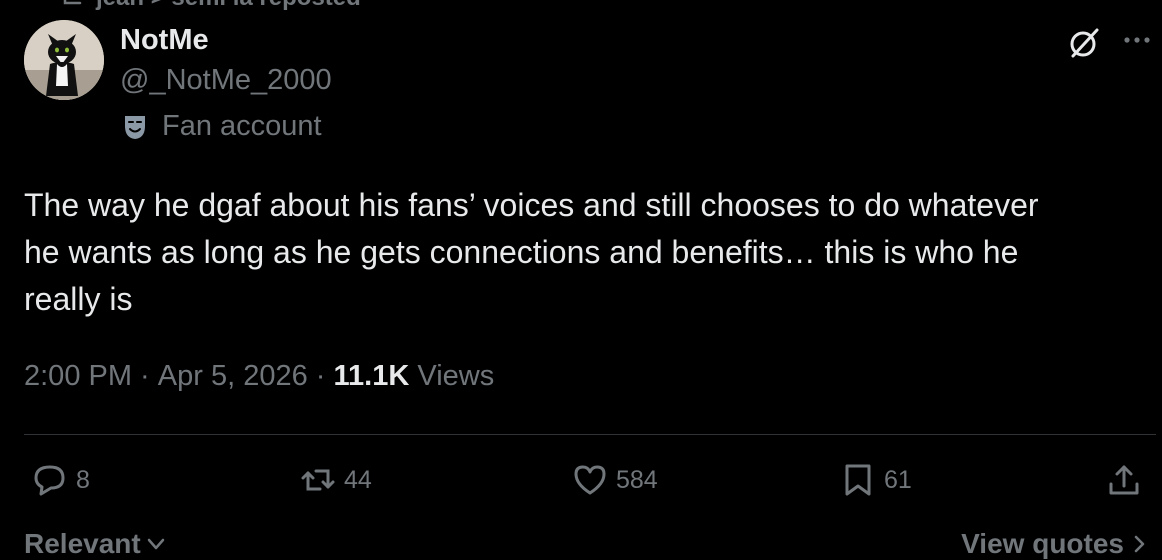 Image resolution: width=1162 pixels, height=560 pixels. I want to click on avatar, so click(64, 60).